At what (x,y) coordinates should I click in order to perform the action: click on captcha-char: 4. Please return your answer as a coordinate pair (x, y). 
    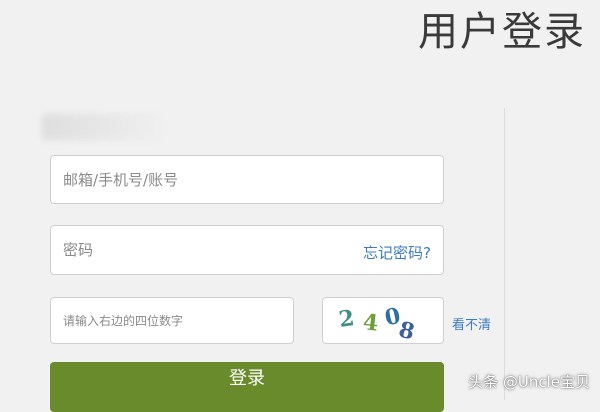
    Looking at the image, I should click on (370, 323).